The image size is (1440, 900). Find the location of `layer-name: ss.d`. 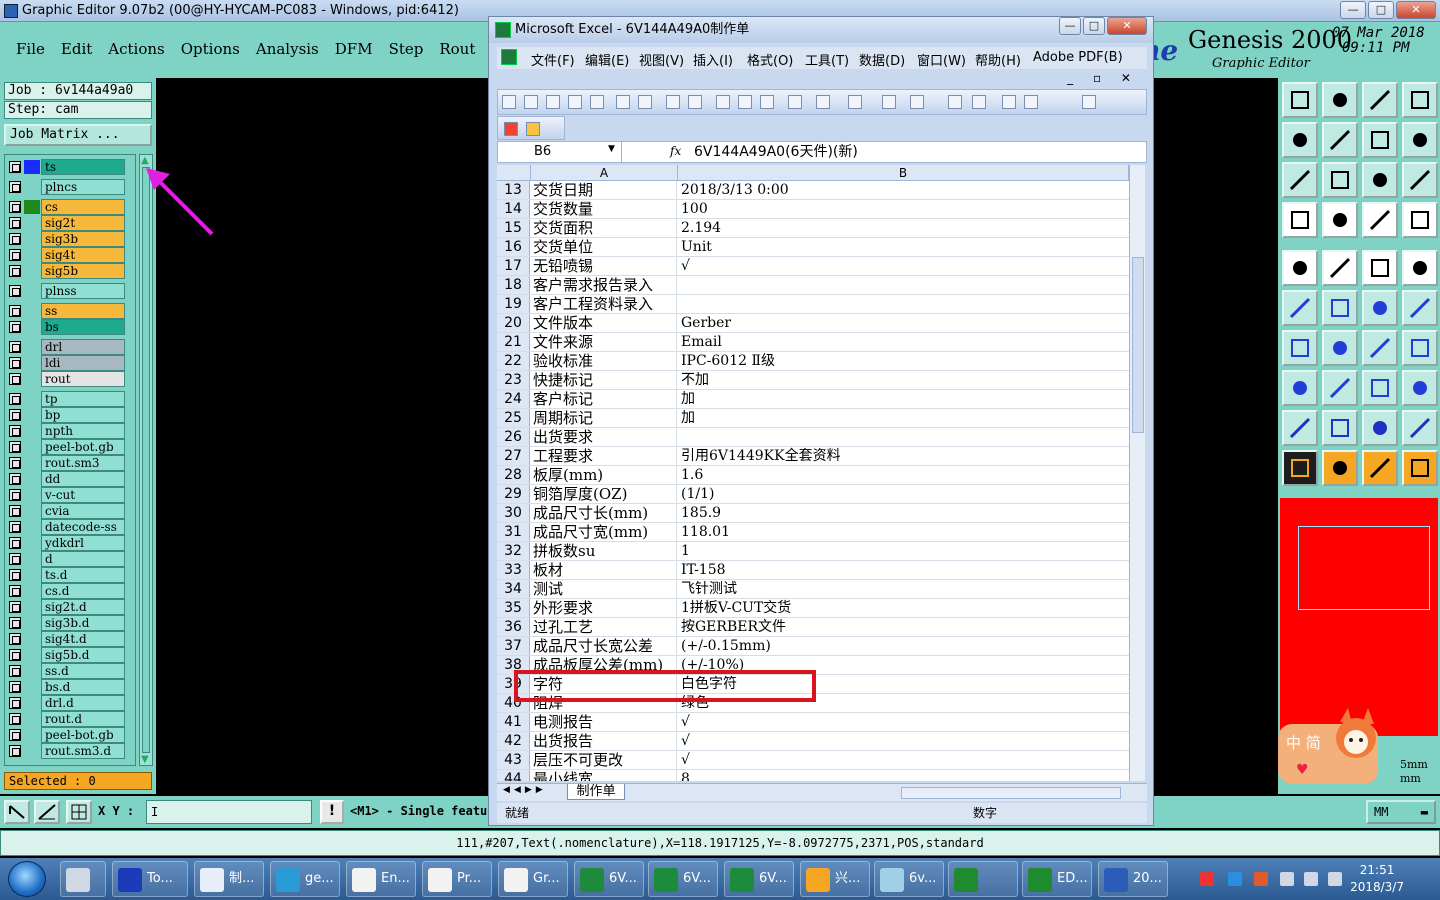

layer-name: ss.d is located at coordinates (83, 671).